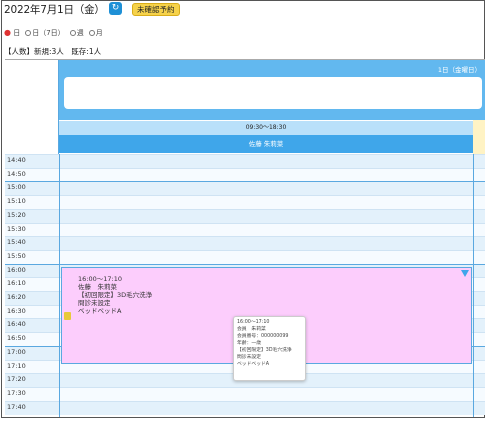  Describe the element at coordinates (266, 144) in the screenshot. I see `staff-column-header: 佐藤 朱莉菜` at that location.